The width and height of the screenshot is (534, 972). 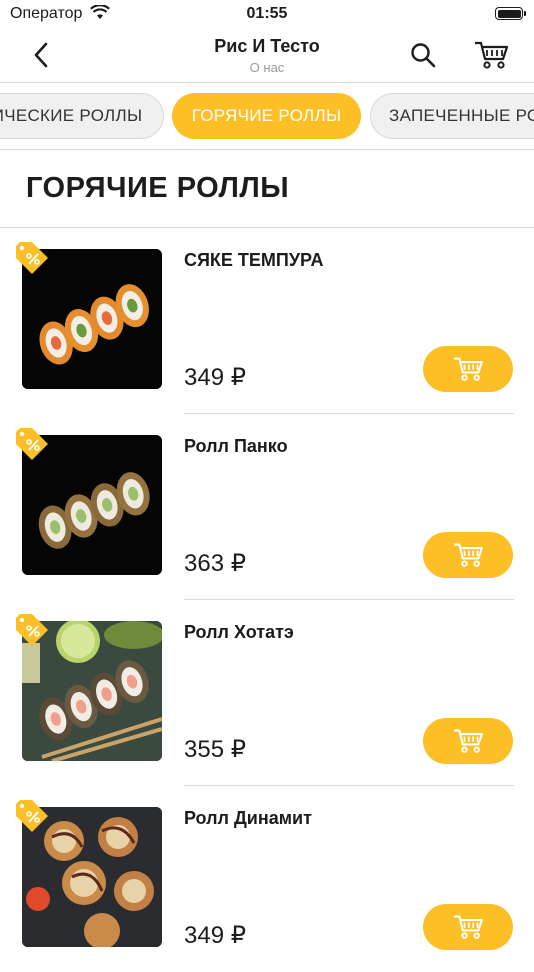 What do you see at coordinates (158, 188) in the screenshot?
I see `section-title: ГОРЯЧИЕ РОЛЛЫ` at bounding box center [158, 188].